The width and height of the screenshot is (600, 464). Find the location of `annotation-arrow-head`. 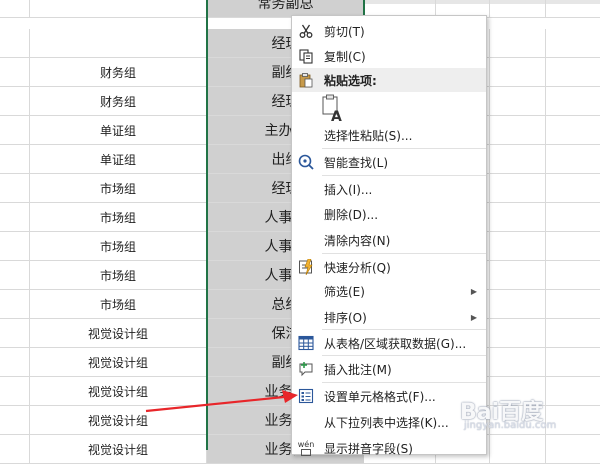

annotation-arrow-head is located at coordinates (290, 396).